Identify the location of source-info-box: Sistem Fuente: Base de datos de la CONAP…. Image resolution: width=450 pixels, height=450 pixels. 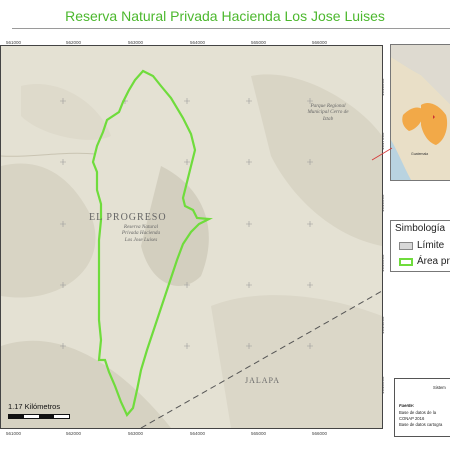
(422, 407).